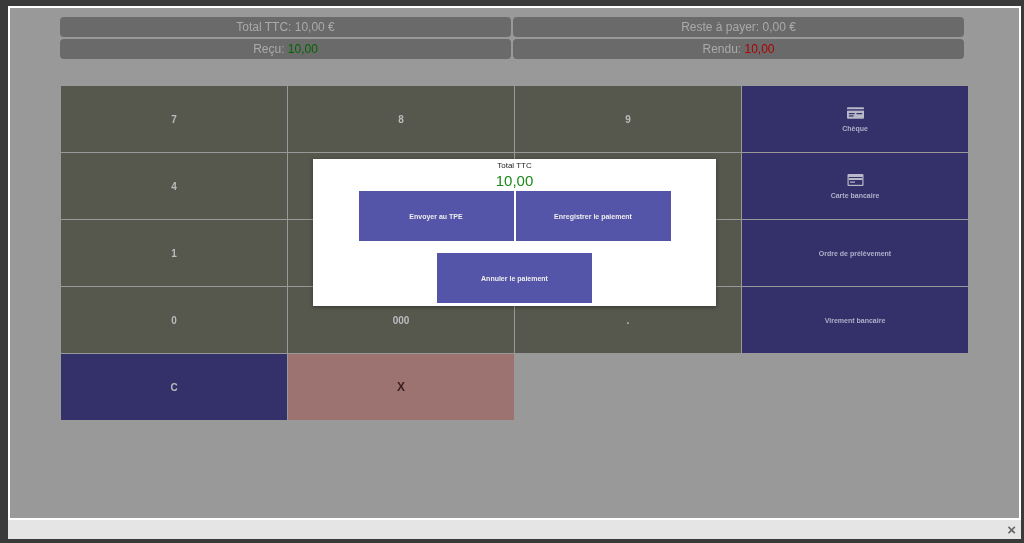 The width and height of the screenshot is (1024, 543). What do you see at coordinates (174, 320) in the screenshot?
I see `keypad-key: 0` at bounding box center [174, 320].